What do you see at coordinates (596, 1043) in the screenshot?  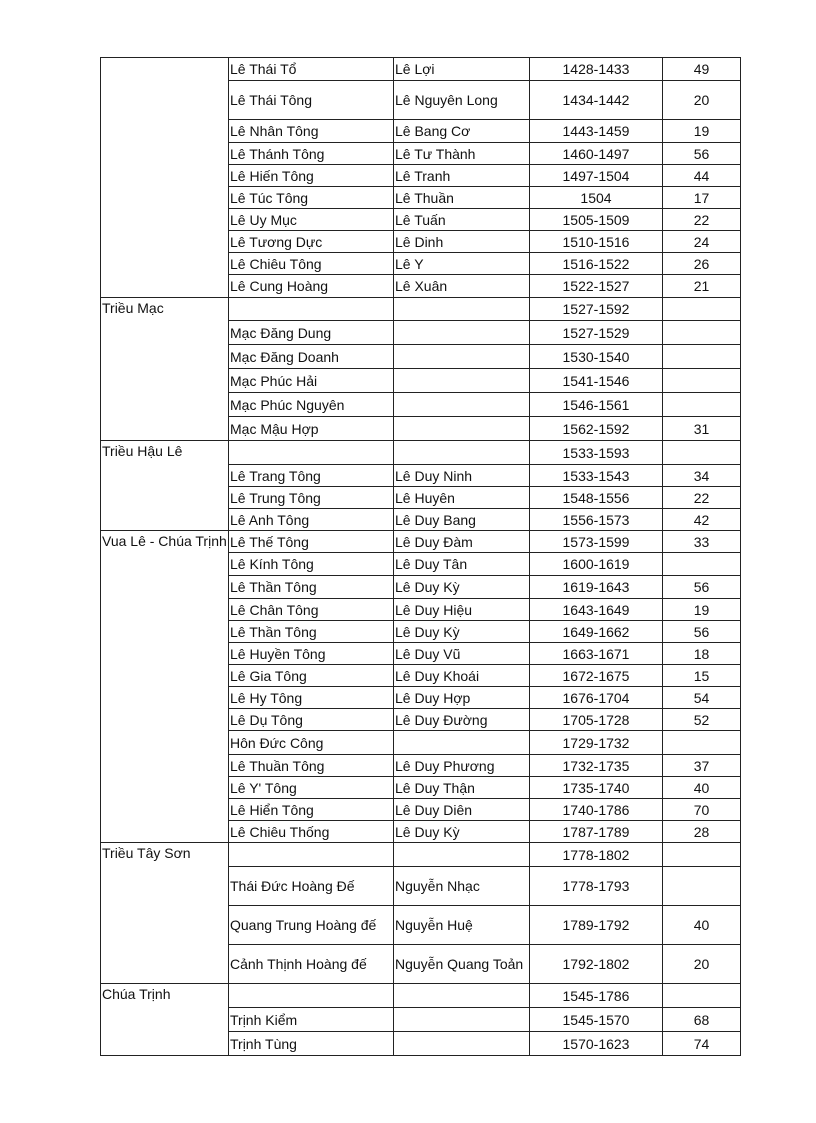 I see `reign-period-cell: 1570-1623` at bounding box center [596, 1043].